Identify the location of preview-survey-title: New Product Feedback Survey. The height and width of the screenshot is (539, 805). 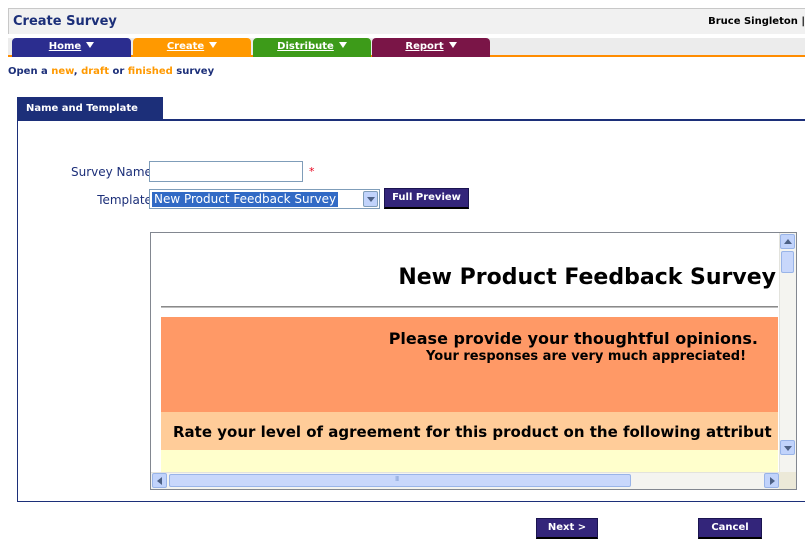
(587, 277).